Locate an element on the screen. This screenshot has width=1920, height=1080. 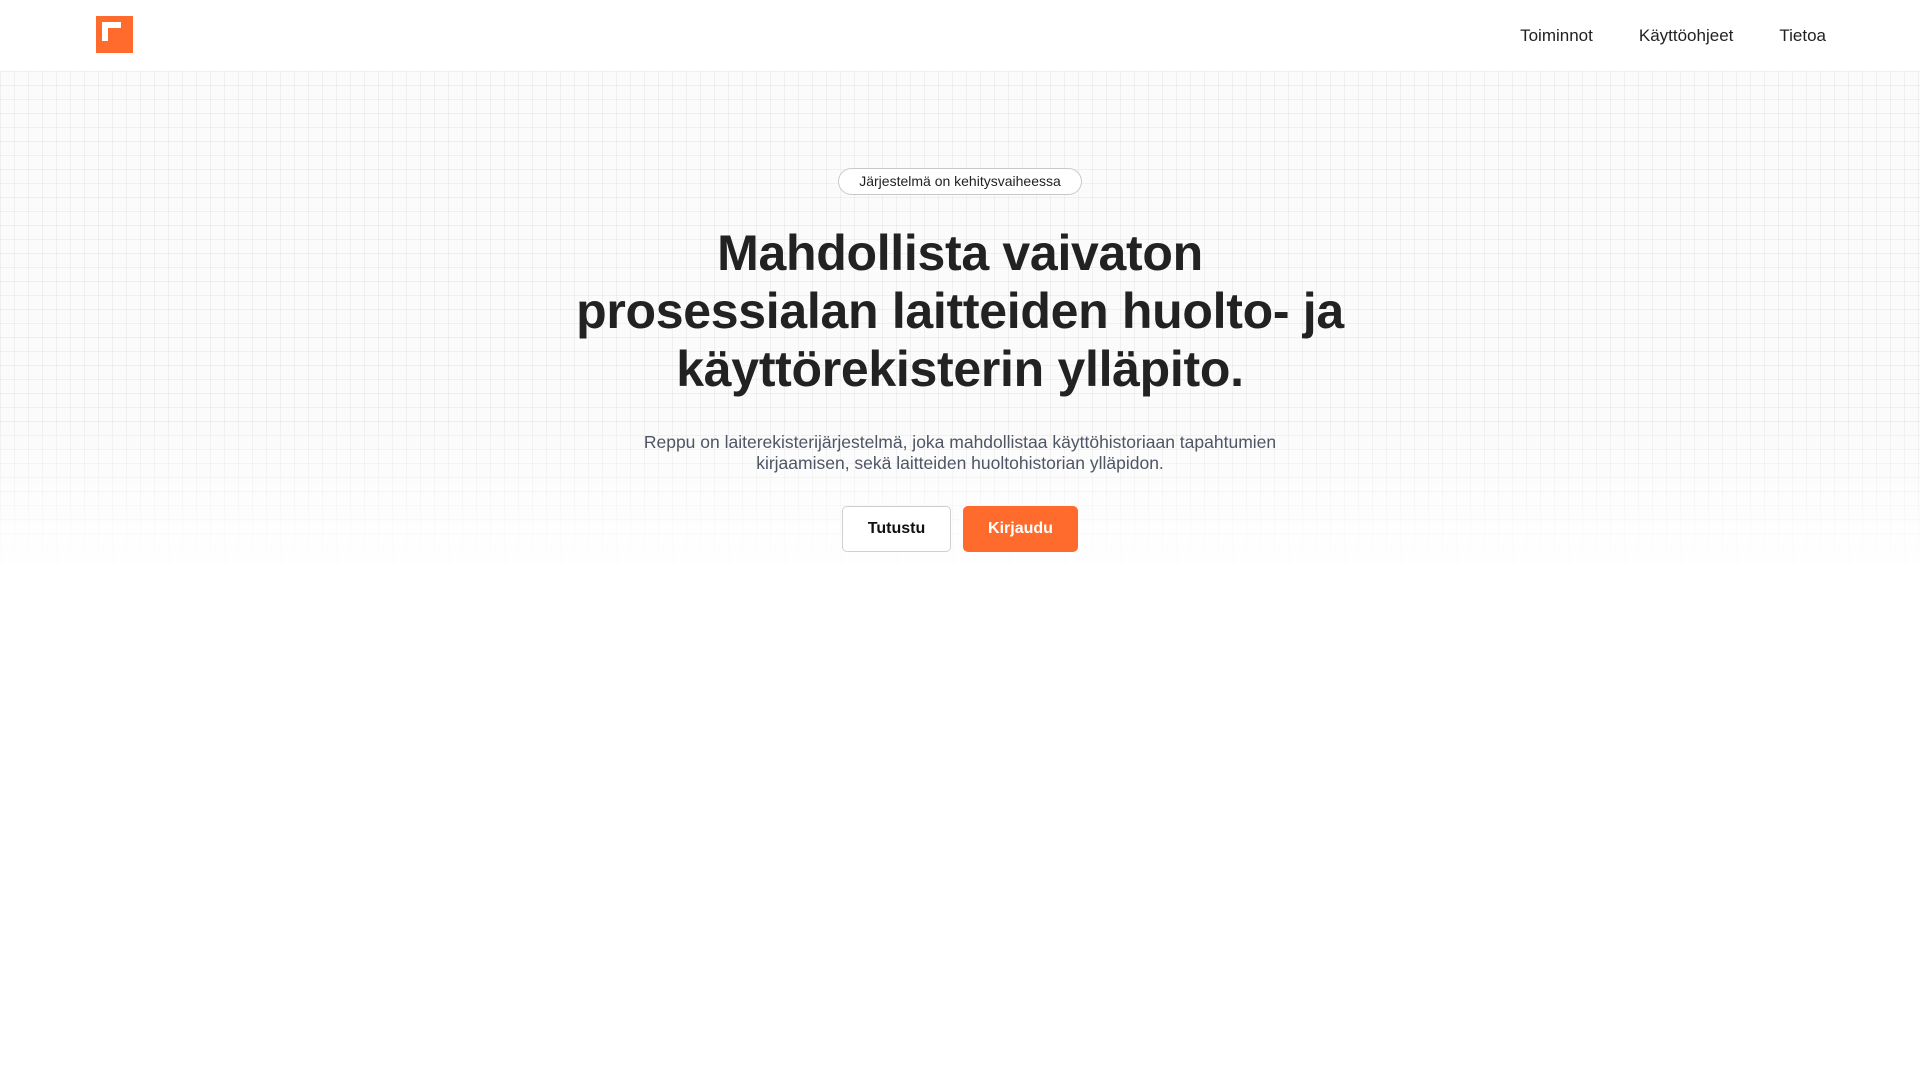
login-button: Kirjaudu is located at coordinates (1020, 529).